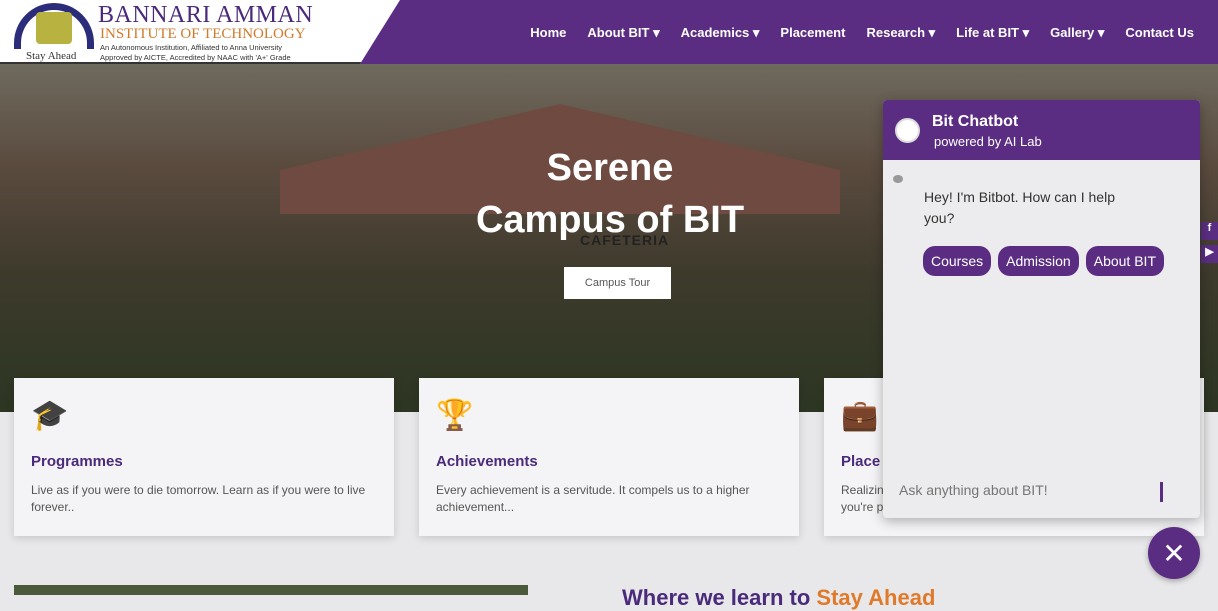  Describe the element at coordinates (1209, 231) in the screenshot. I see `facebook-icon: f` at that location.